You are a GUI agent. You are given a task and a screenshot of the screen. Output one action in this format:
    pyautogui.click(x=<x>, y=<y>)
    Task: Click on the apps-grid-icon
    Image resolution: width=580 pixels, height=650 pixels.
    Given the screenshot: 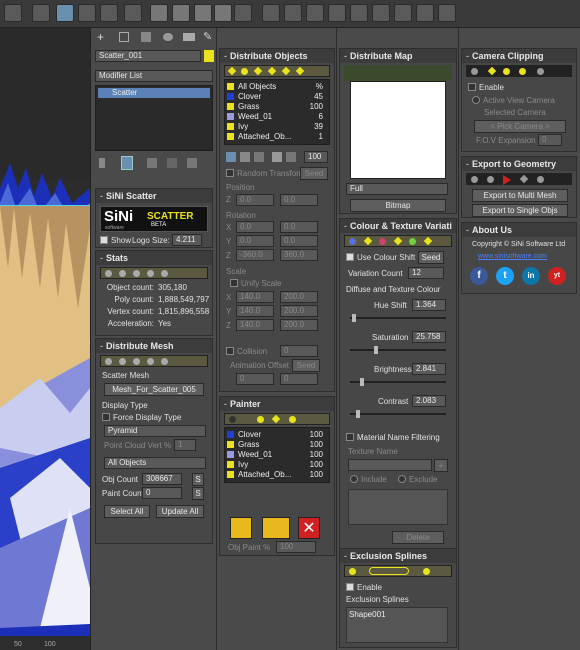 What is the action you would take?
    pyautogui.click(x=243, y=13)
    